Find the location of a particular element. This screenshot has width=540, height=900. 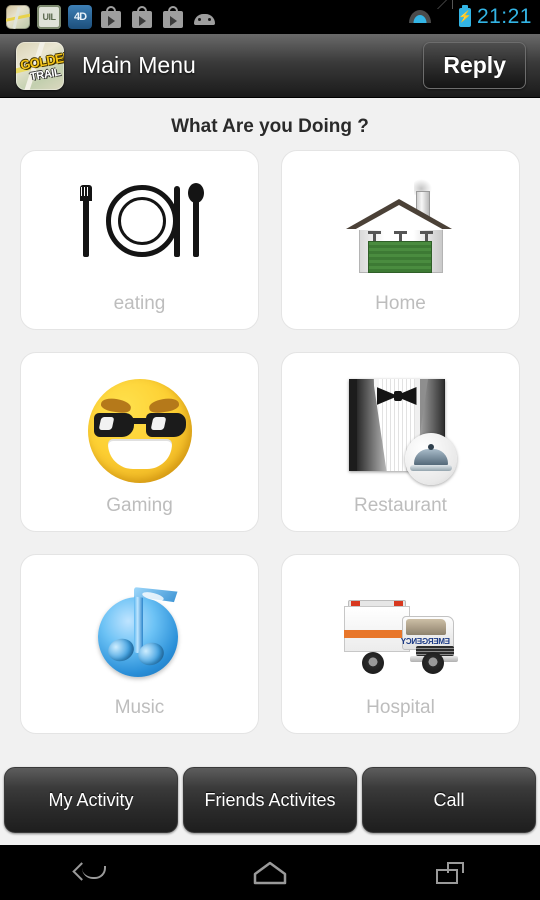

dinner-place-setting-icon is located at coordinates (139, 229).